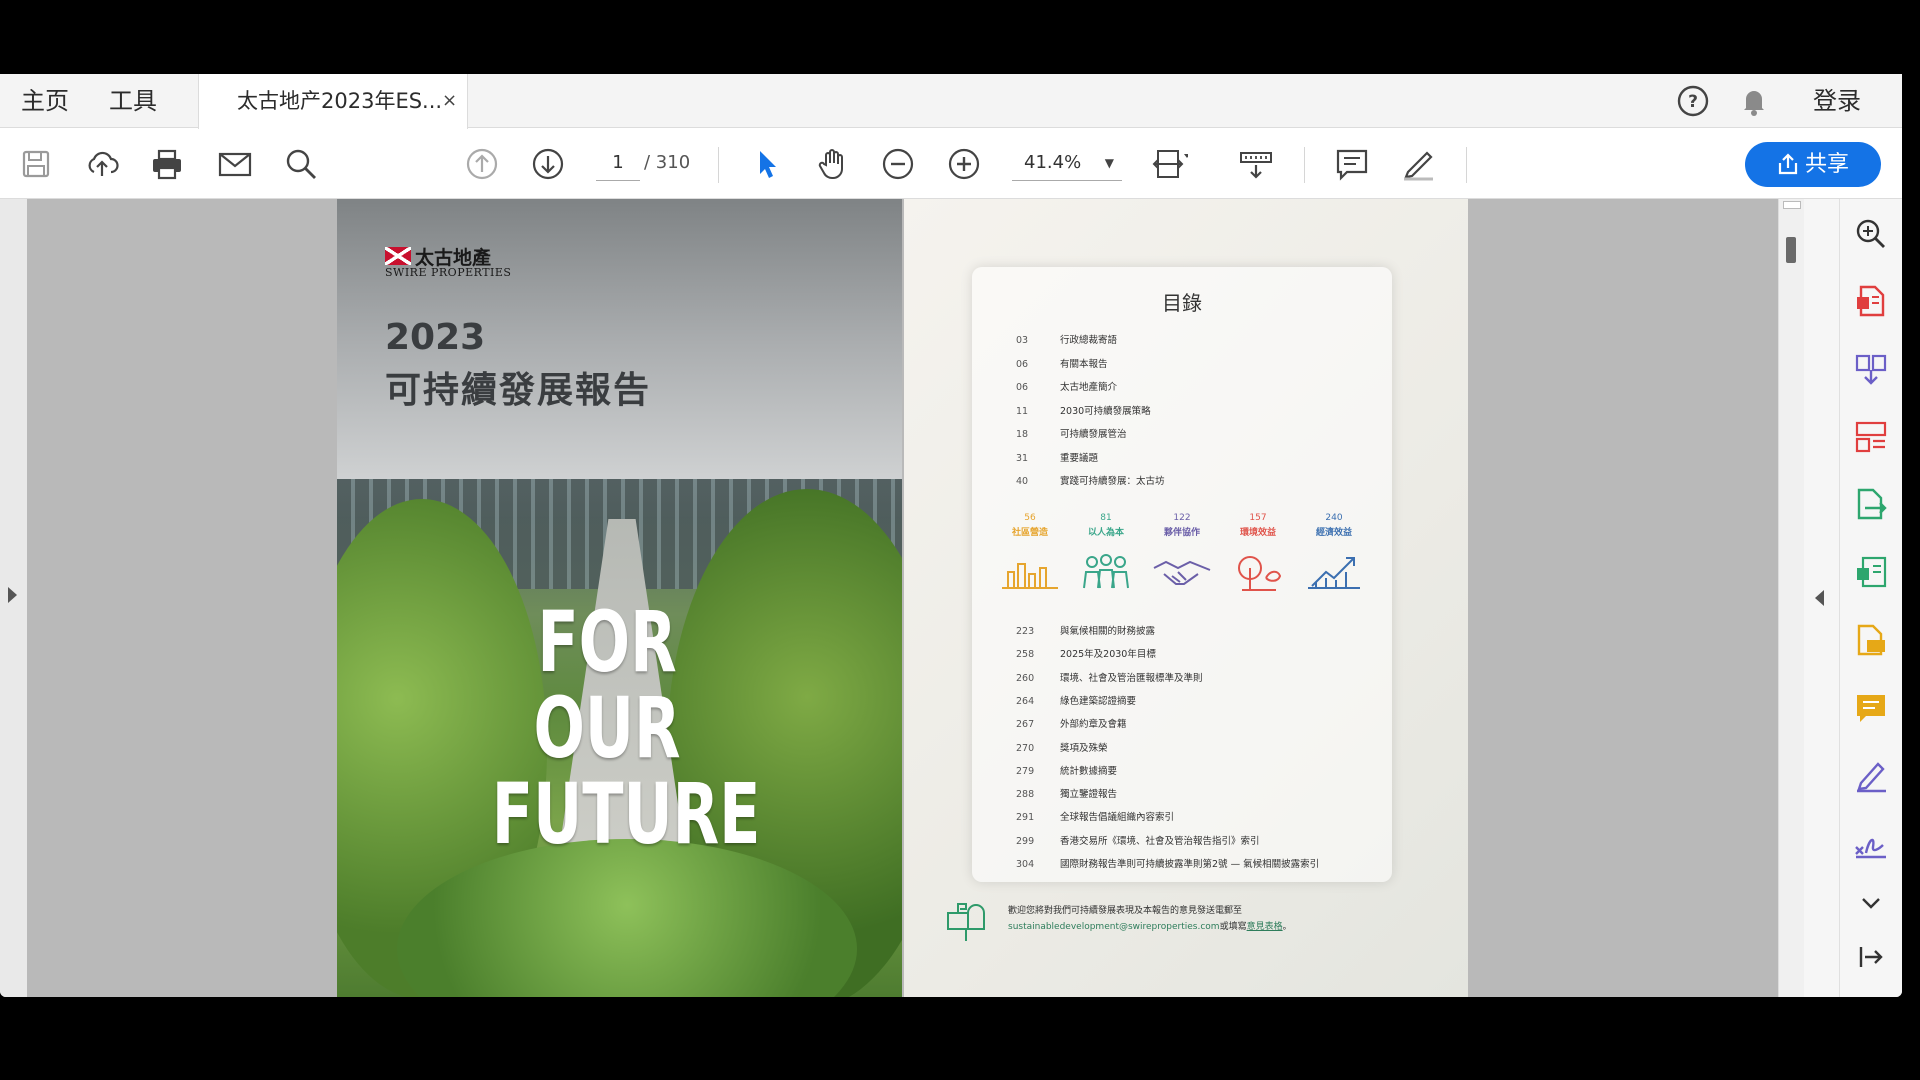 The image size is (1920, 1080). What do you see at coordinates (667, 162) in the screenshot?
I see `page-total: / 310` at bounding box center [667, 162].